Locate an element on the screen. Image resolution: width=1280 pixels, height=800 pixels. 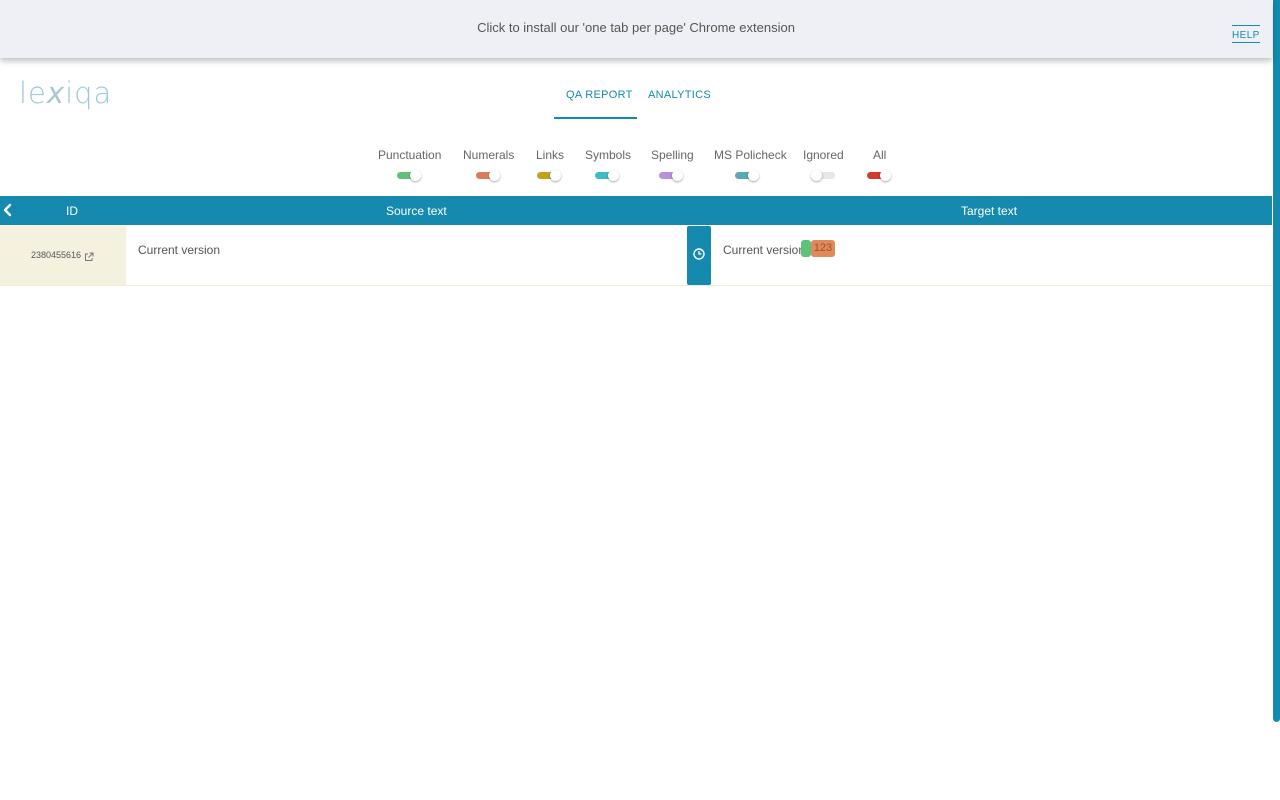
filter-label: All is located at coordinates (879, 155).